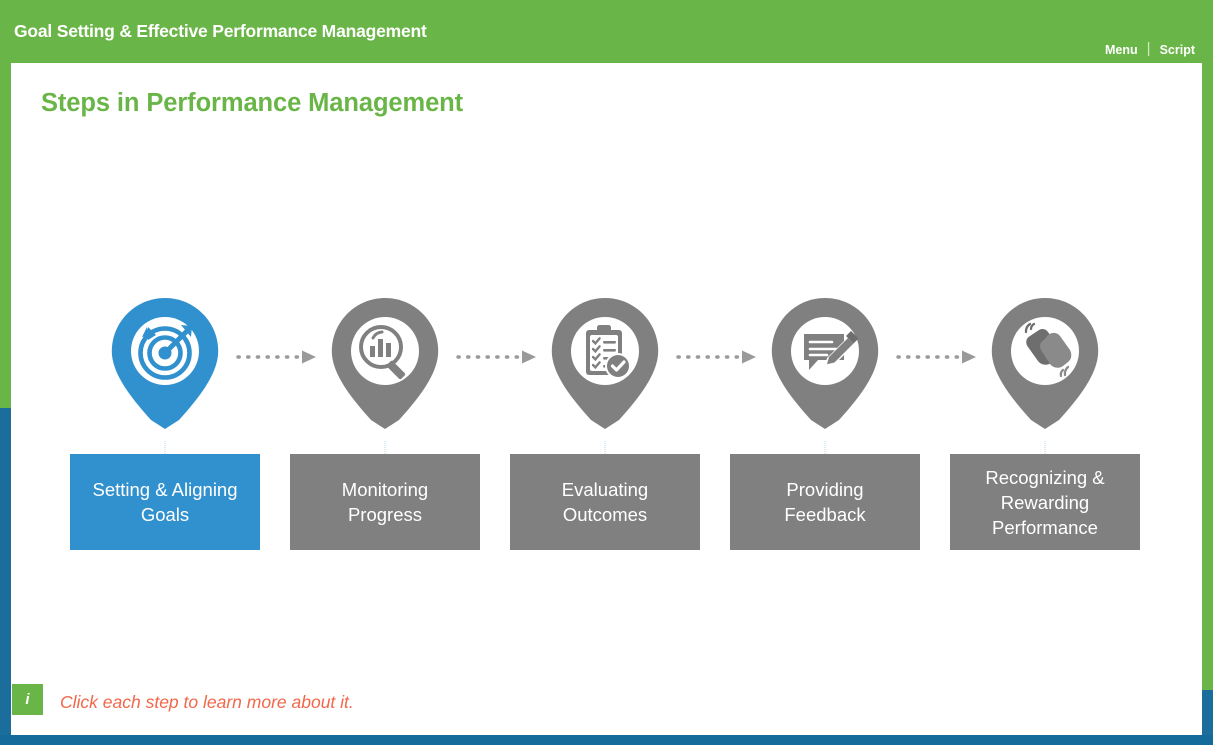 This screenshot has width=1213, height=745. I want to click on script-button: Script, so click(1177, 50).